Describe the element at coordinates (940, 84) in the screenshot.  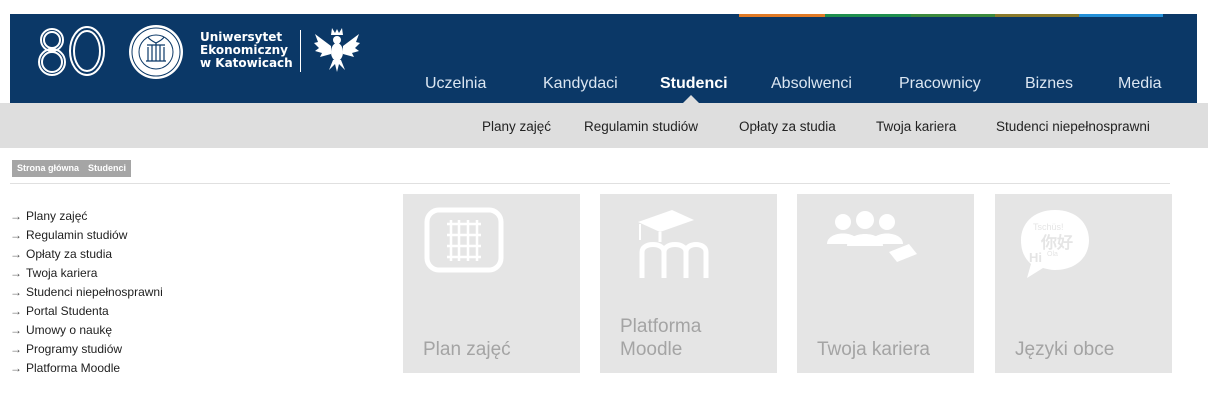
I see `nav-pracownicy: Pracownicy` at that location.